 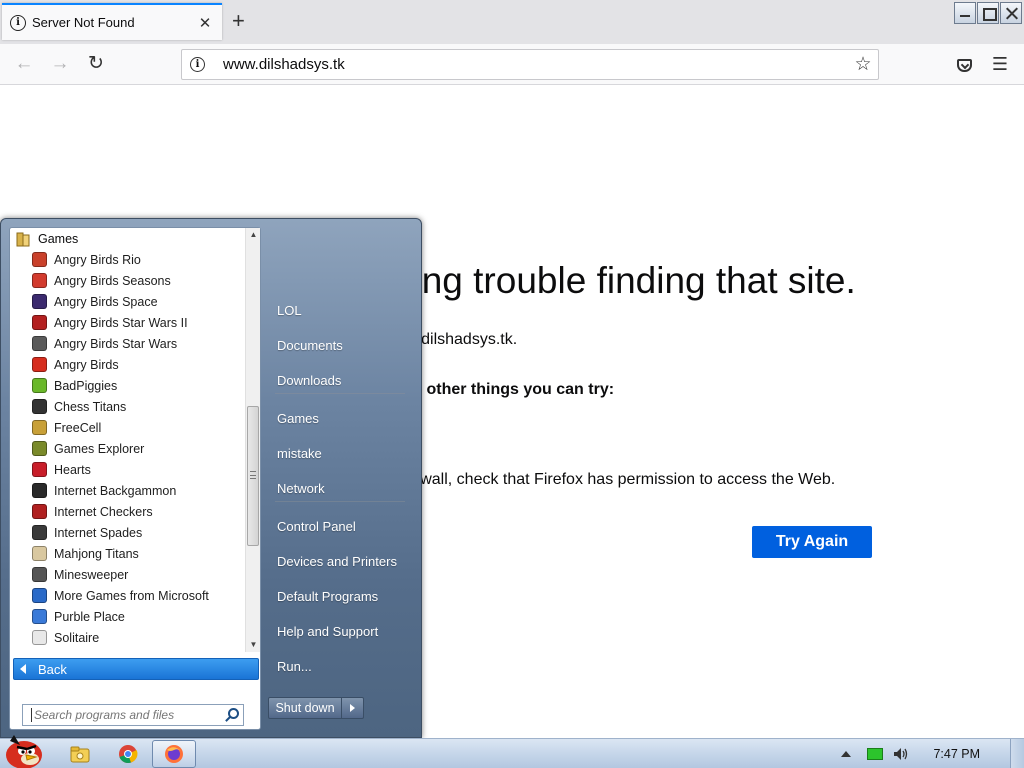 What do you see at coordinates (535, 64) in the screenshot?
I see `url-text: www.dilshadsys.tk` at bounding box center [535, 64].